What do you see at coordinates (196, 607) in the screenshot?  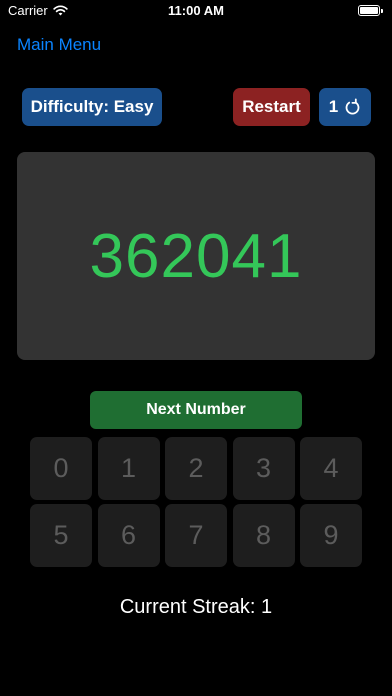 I see `current-streak: Current Streak: 1` at bounding box center [196, 607].